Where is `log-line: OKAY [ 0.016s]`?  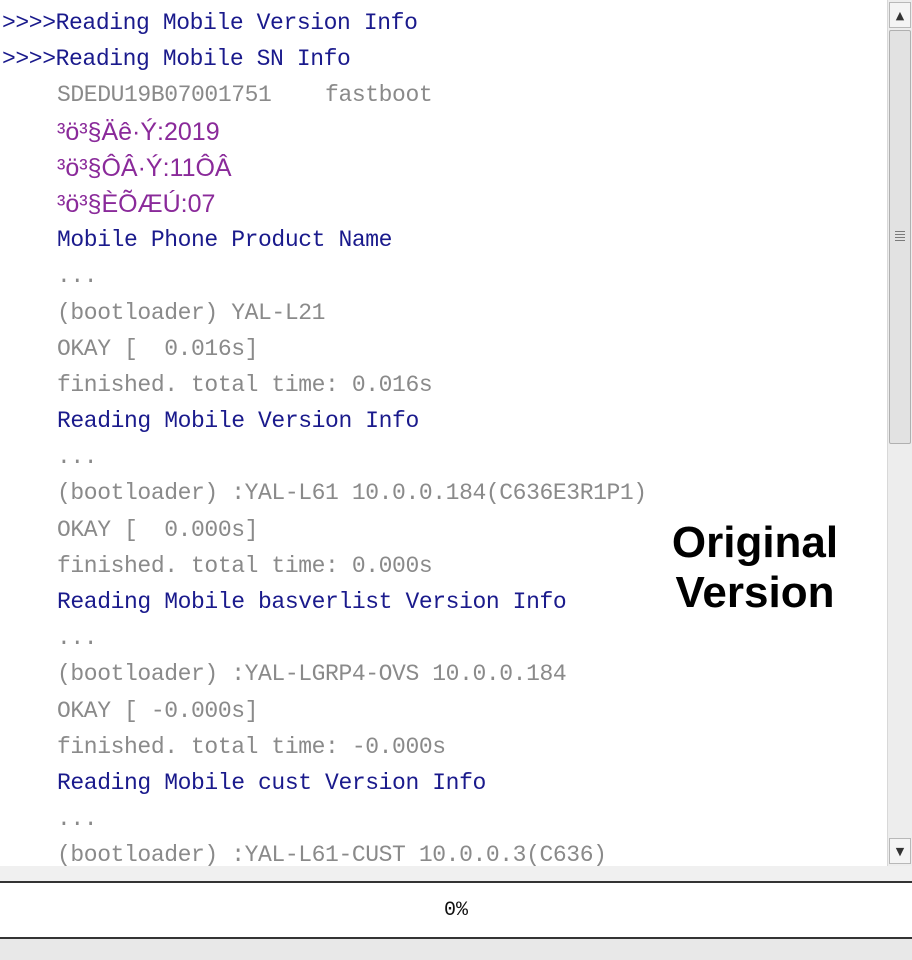
log-line: OKAY [ 0.016s] is located at coordinates (158, 348).